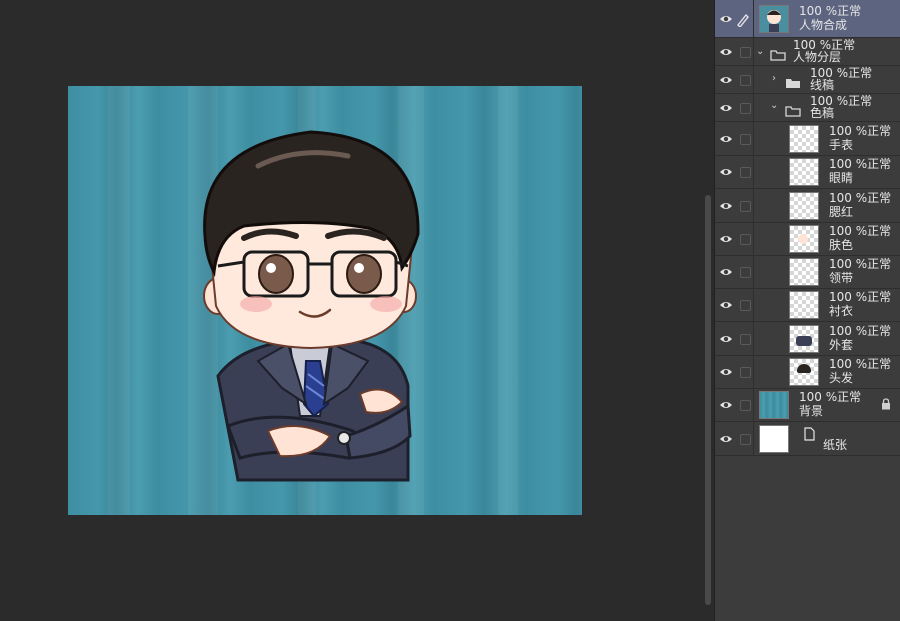  I want to click on paper-icon, so click(809, 433).